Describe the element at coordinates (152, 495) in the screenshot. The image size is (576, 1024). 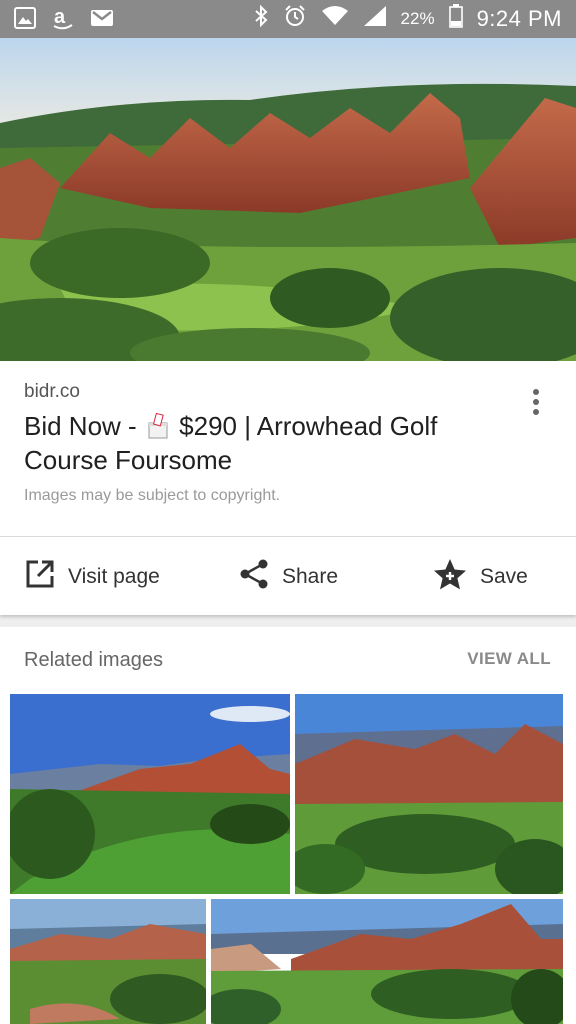
I see `copyright-note: Images may be subject to copyright.` at that location.